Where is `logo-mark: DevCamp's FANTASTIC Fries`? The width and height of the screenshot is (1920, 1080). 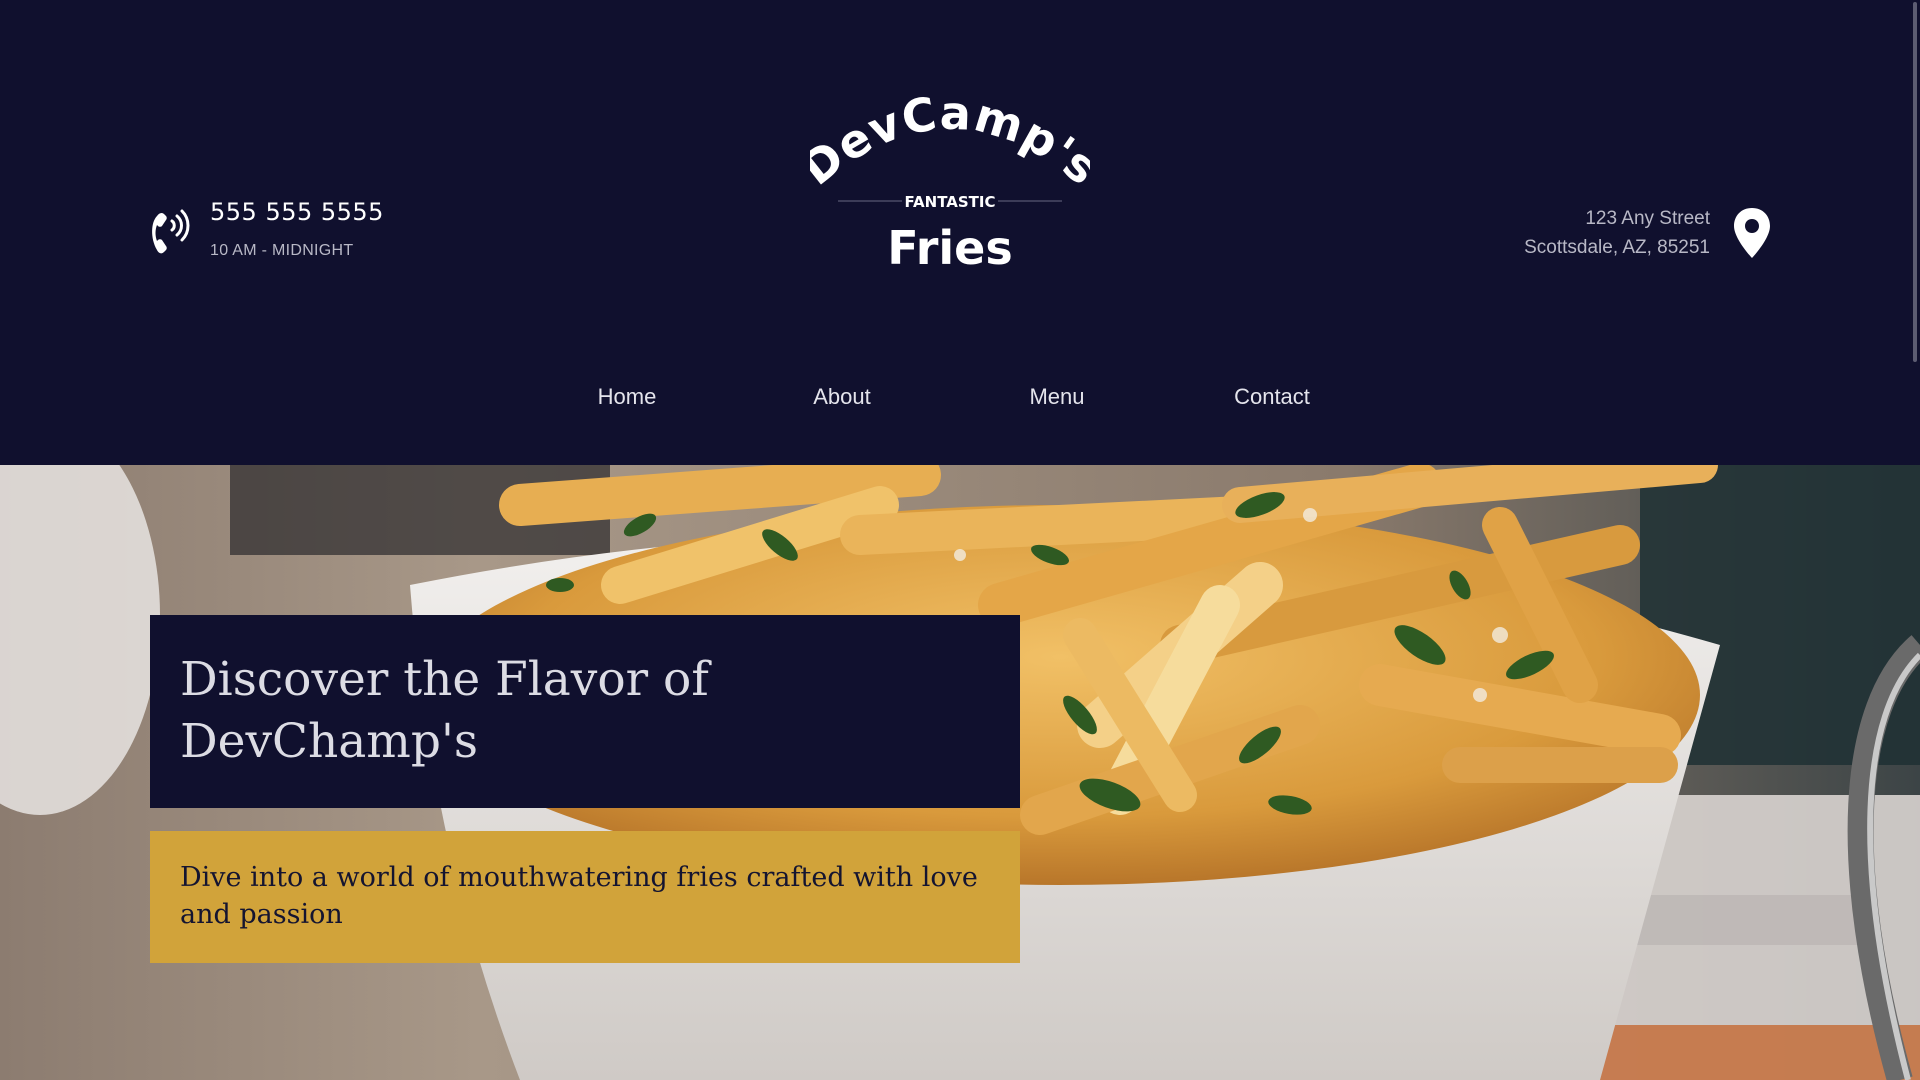
logo-mark: DevCamp's FANTASTIC Fries is located at coordinates (950, 180).